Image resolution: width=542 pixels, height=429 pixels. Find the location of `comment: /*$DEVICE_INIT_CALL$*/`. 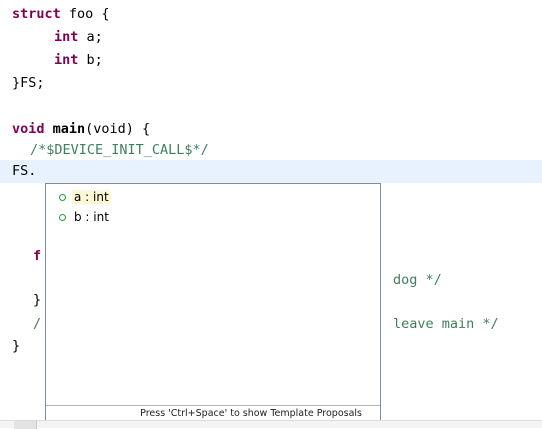

comment: /*$DEVICE_INIT_CALL$*/ is located at coordinates (119, 150).